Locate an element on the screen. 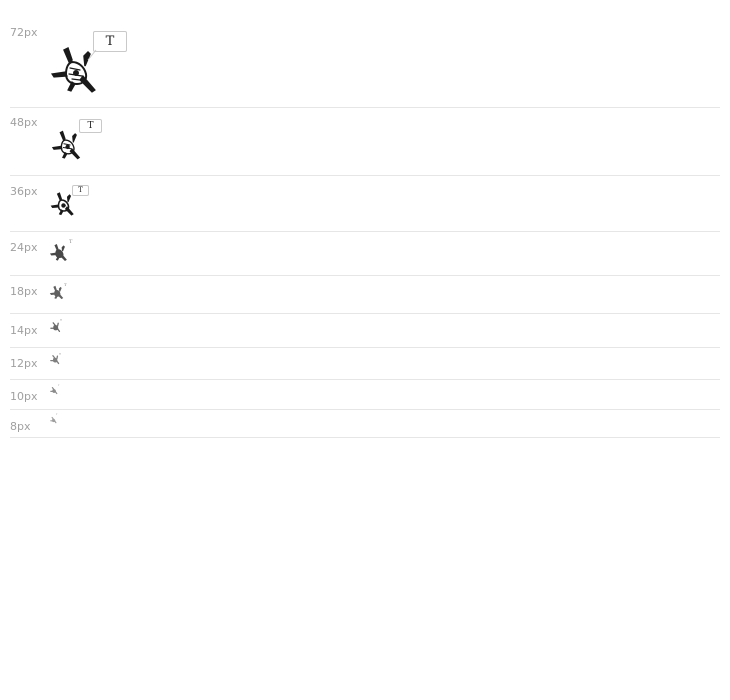 The height and width of the screenshot is (700, 730). size-label: 36px is located at coordinates (24, 191).